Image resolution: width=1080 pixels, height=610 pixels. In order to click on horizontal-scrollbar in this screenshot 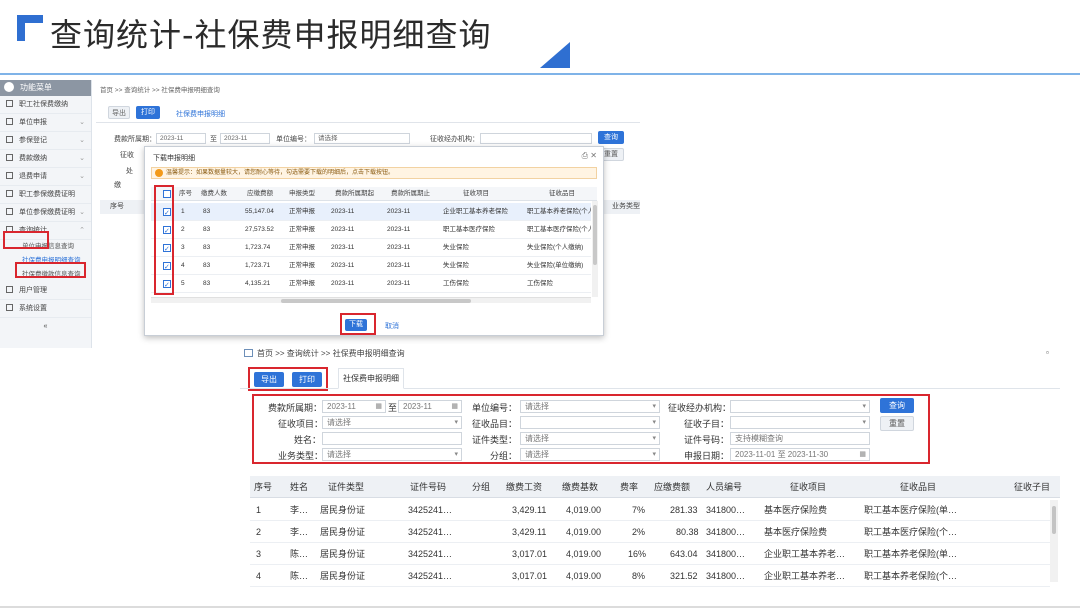, I will do `click(371, 300)`.